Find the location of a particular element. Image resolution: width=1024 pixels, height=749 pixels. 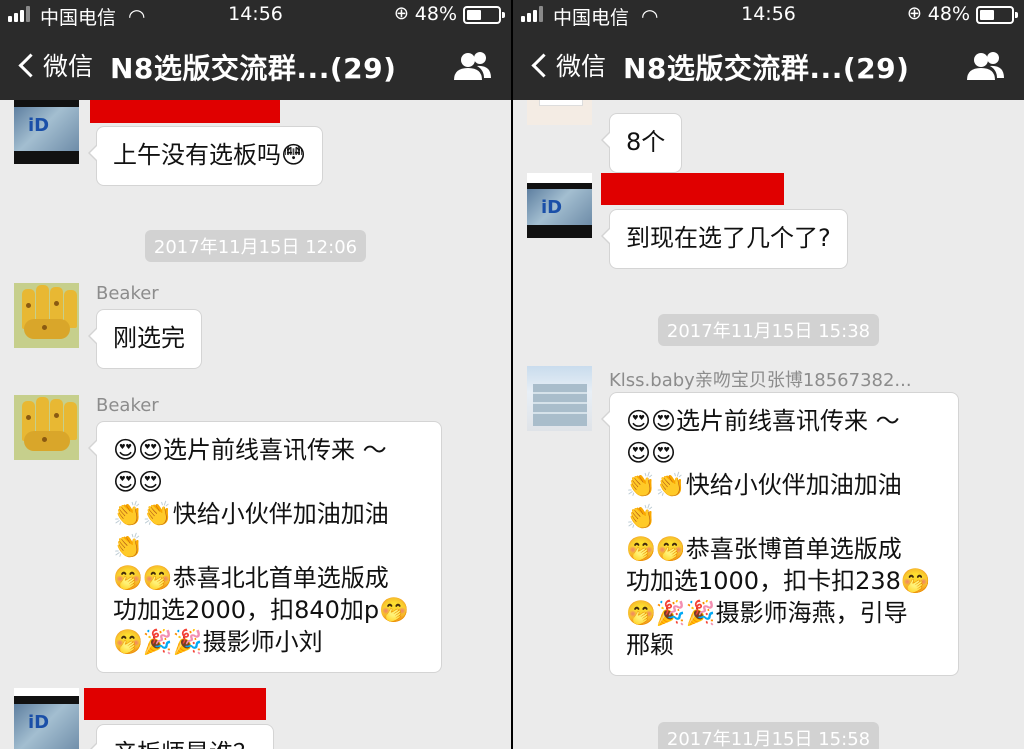

message-bubble: 产板师是谁？ is located at coordinates (181, 736).